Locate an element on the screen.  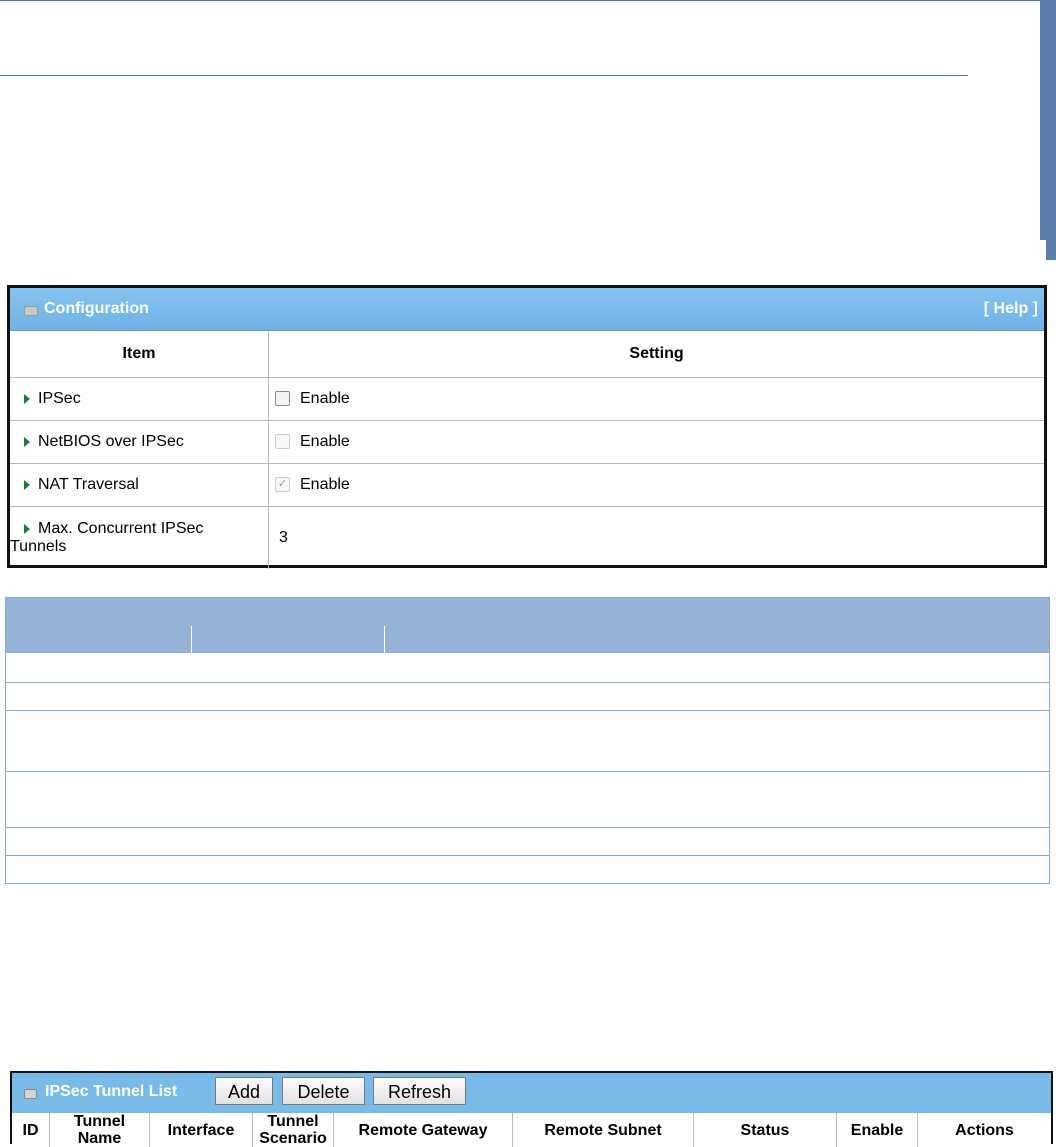
section-rule is located at coordinates (484, 75).